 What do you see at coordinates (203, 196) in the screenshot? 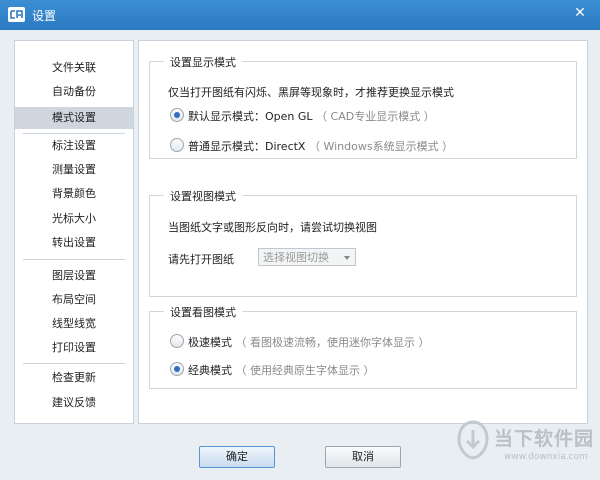
I see `view-mode-title: 设置视图模式` at bounding box center [203, 196].